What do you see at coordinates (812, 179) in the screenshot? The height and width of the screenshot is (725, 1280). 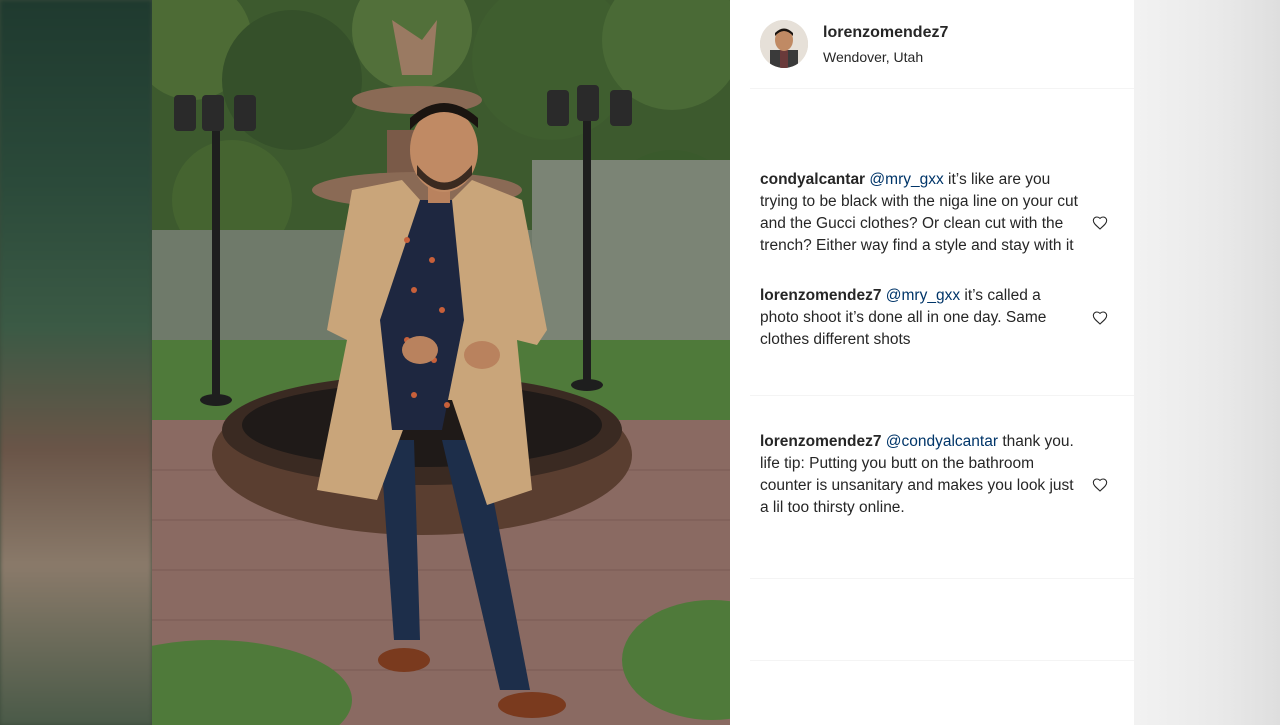 I see `comment-author: condyalcantar` at bounding box center [812, 179].